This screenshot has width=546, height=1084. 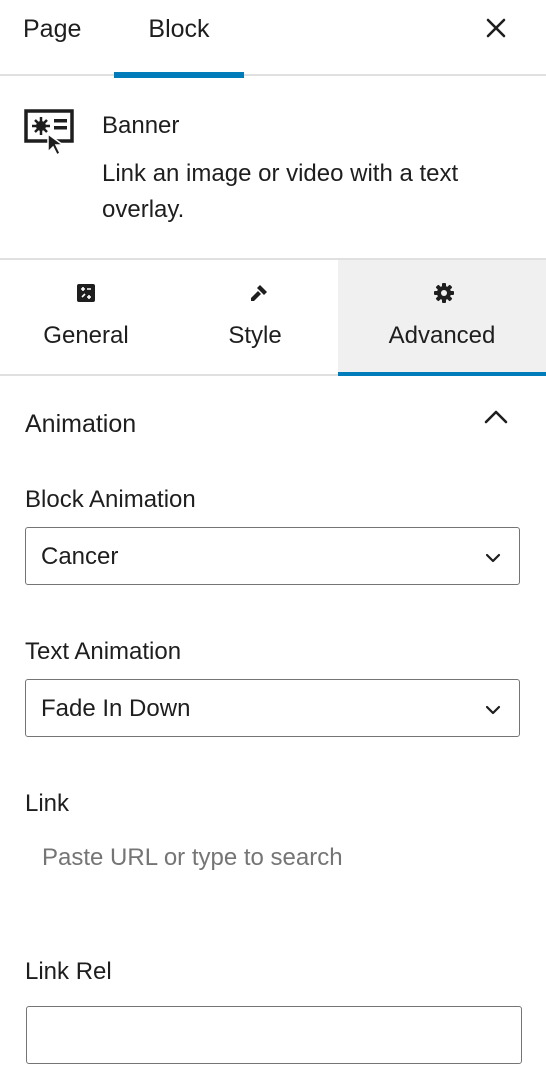 I want to click on banner-block-icon, so click(x=49, y=132).